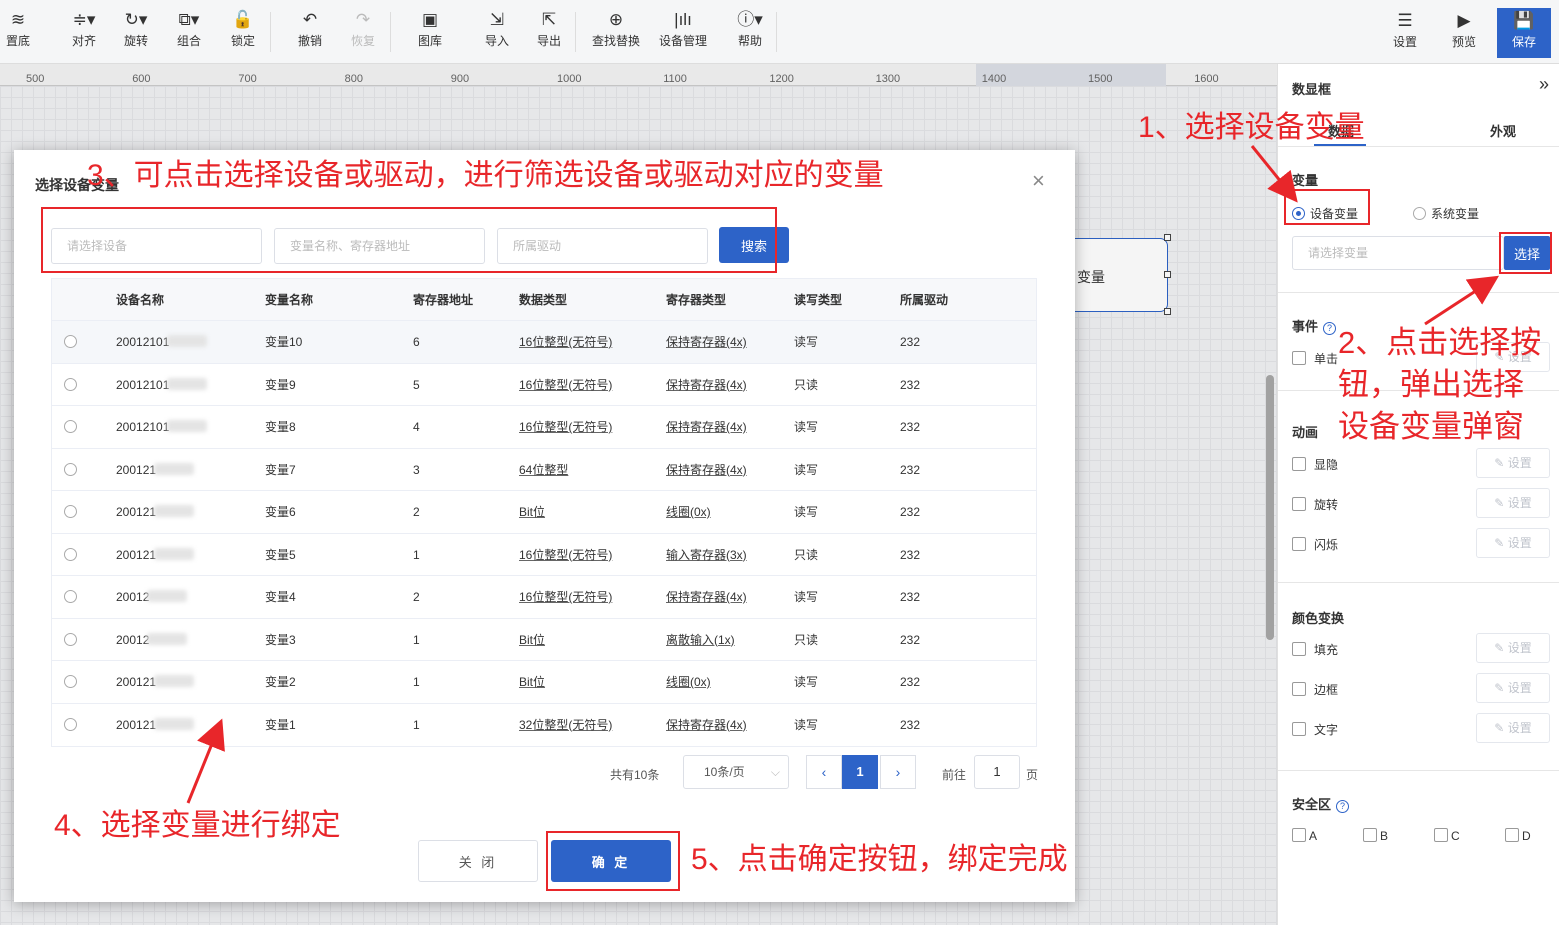 This screenshot has height=925, width=1559. I want to click on toolbar-button-group: ⧉▾ 组合, so click(189, 29).